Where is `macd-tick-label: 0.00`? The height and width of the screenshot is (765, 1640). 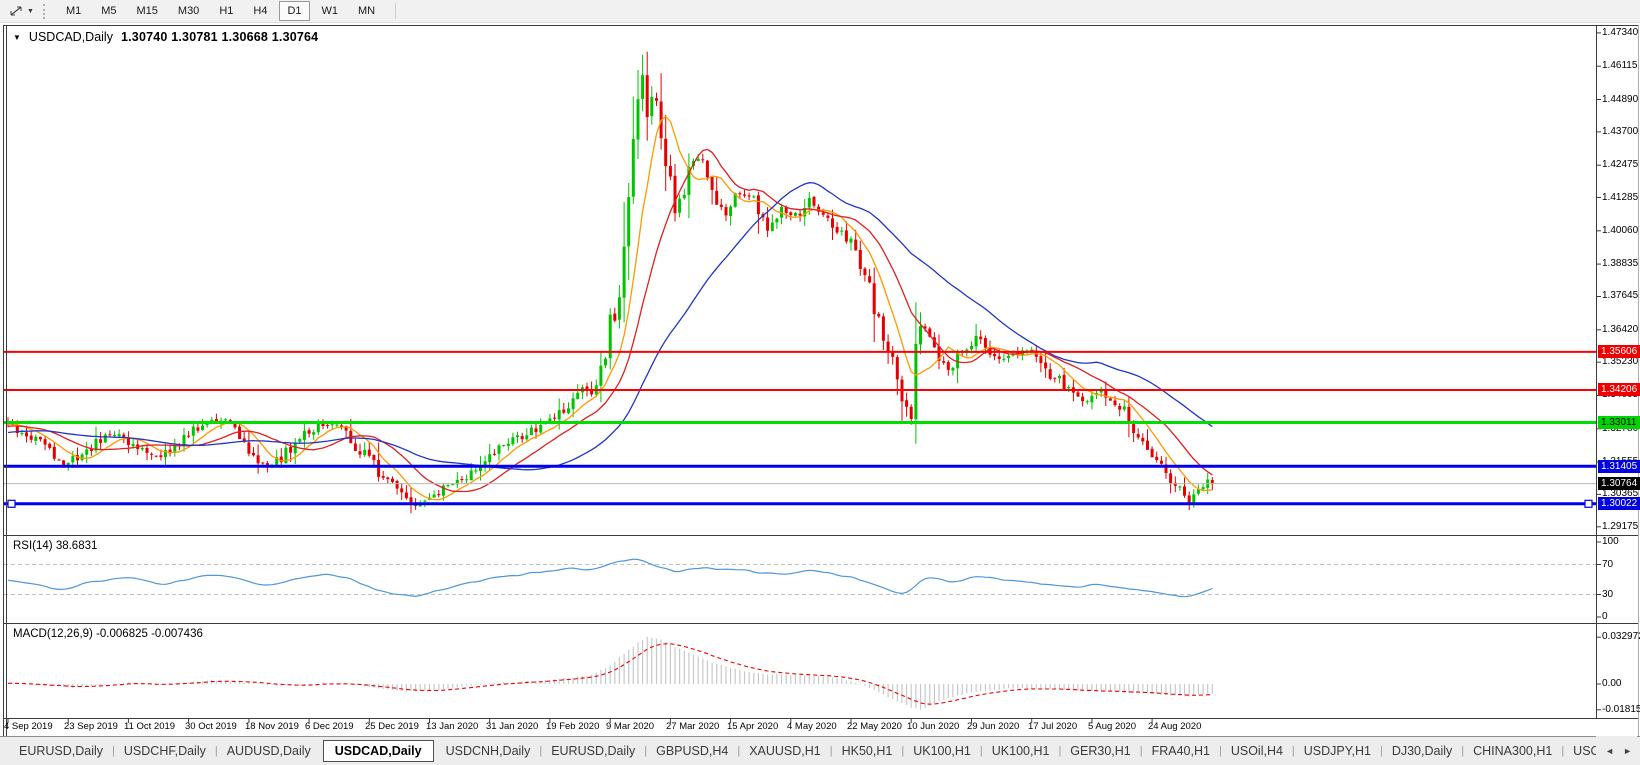 macd-tick-label: 0.00 is located at coordinates (1612, 683).